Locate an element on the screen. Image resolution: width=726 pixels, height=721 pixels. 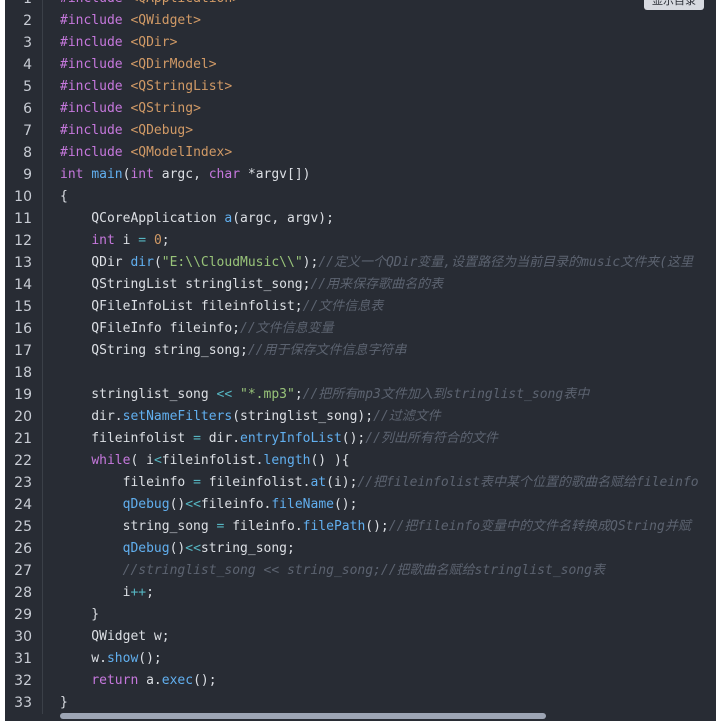
code-token: (argc, argv); is located at coordinates (283, 218).